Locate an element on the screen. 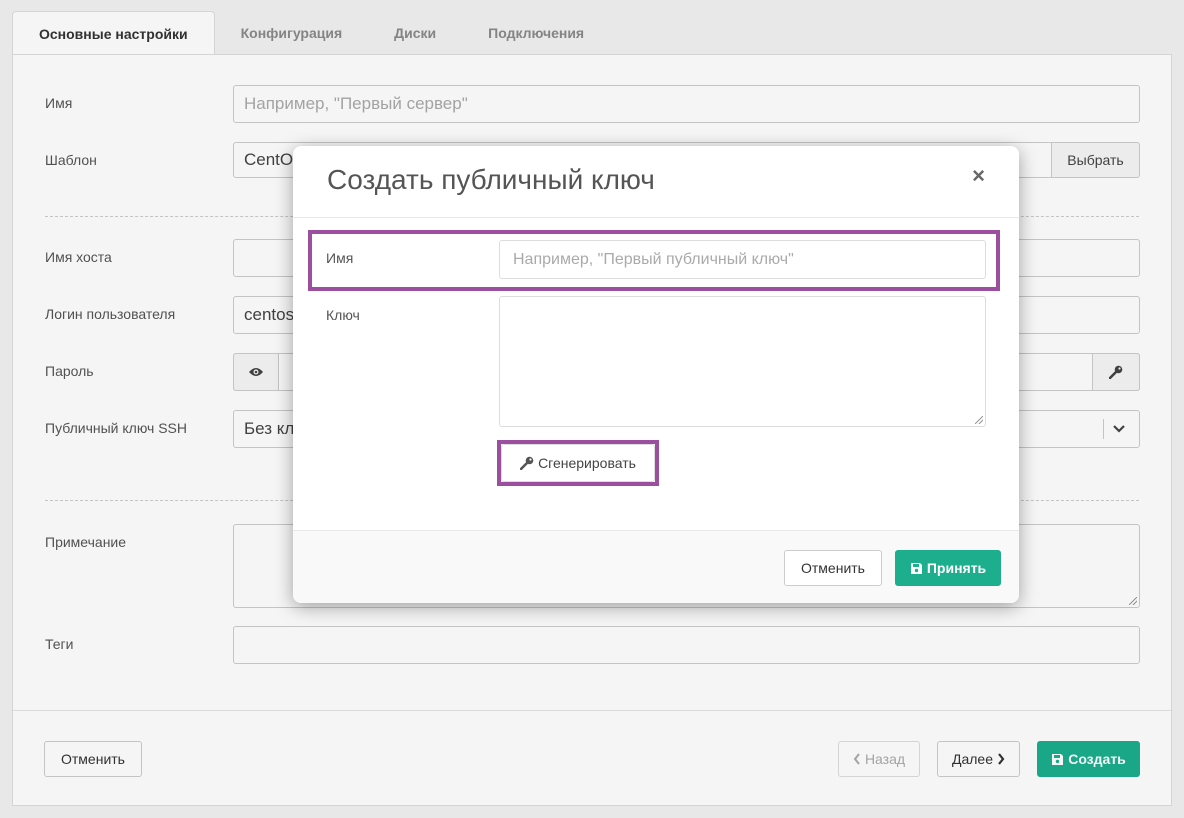 The image size is (1184, 818). modal-cancel-label: Отменить is located at coordinates (833, 568).